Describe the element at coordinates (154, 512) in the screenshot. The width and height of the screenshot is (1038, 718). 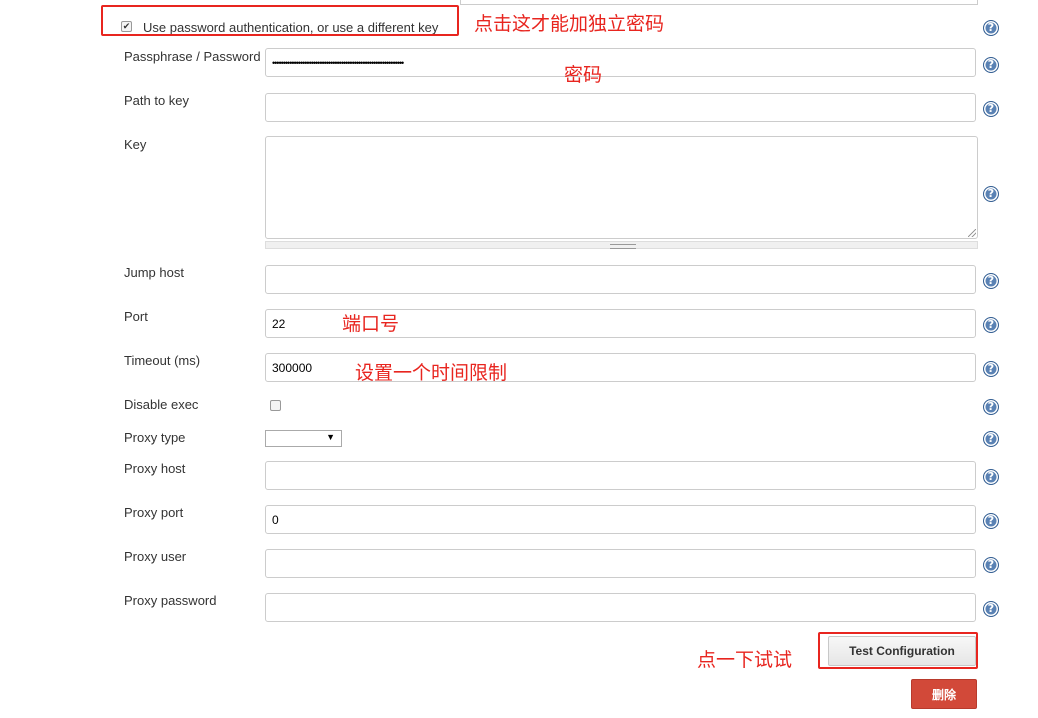
I see `proxy-port-label: Proxy port` at that location.